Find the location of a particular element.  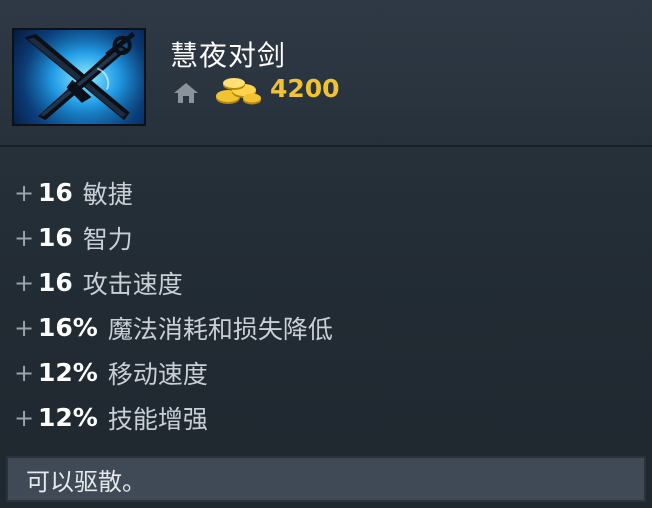

stat-name: 敏捷 is located at coordinates (107, 194).